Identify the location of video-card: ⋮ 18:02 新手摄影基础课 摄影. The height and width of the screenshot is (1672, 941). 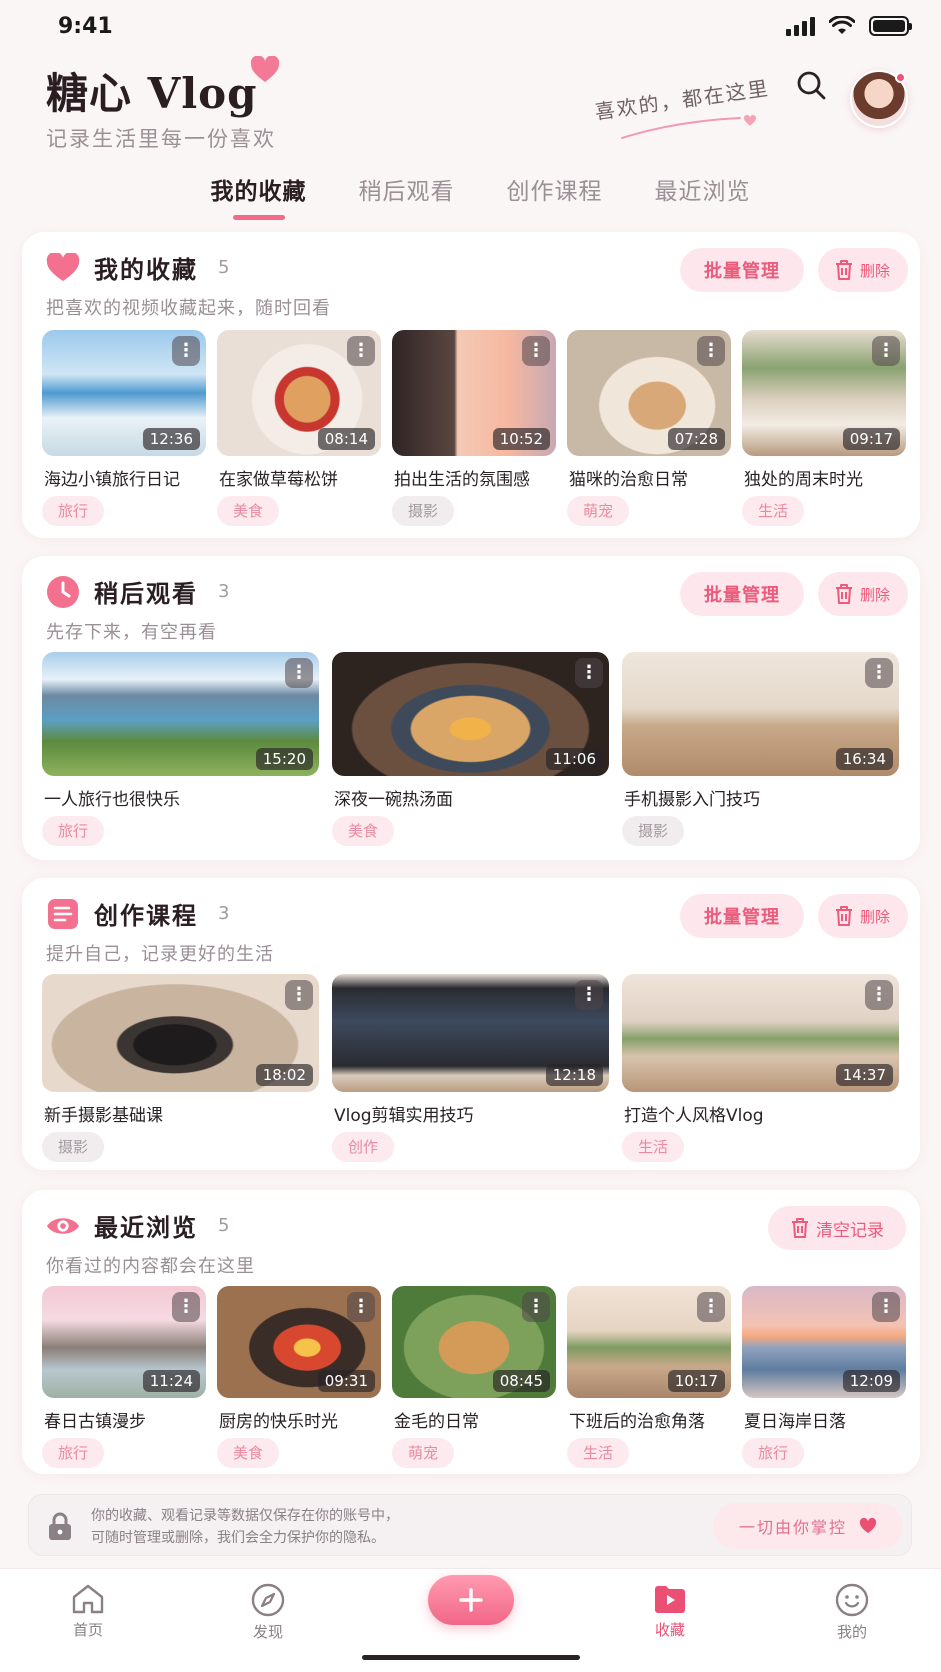
(180, 1068).